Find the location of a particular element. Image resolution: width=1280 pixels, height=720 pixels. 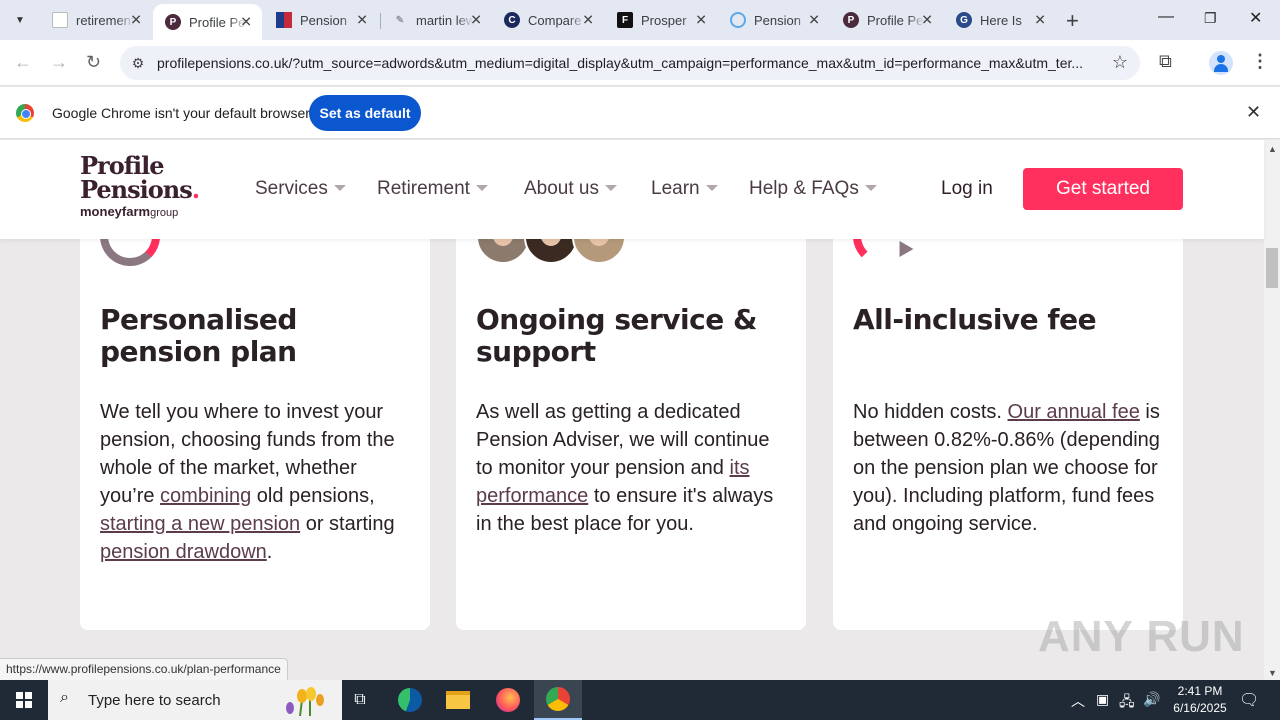

site-info-icon: ⚙ is located at coordinates (138, 63).